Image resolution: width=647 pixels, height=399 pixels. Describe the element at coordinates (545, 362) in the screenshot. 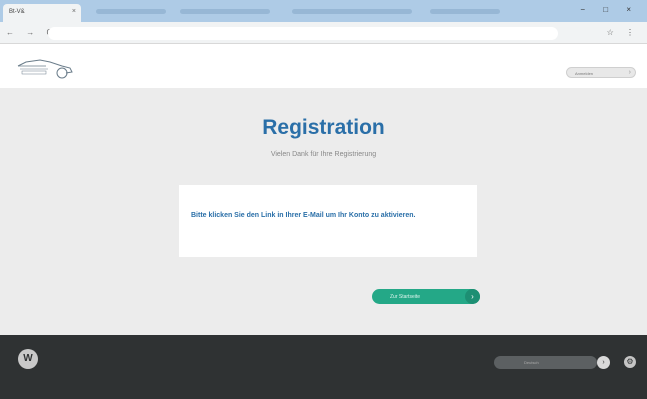

I see `language-select: Deutsch` at that location.